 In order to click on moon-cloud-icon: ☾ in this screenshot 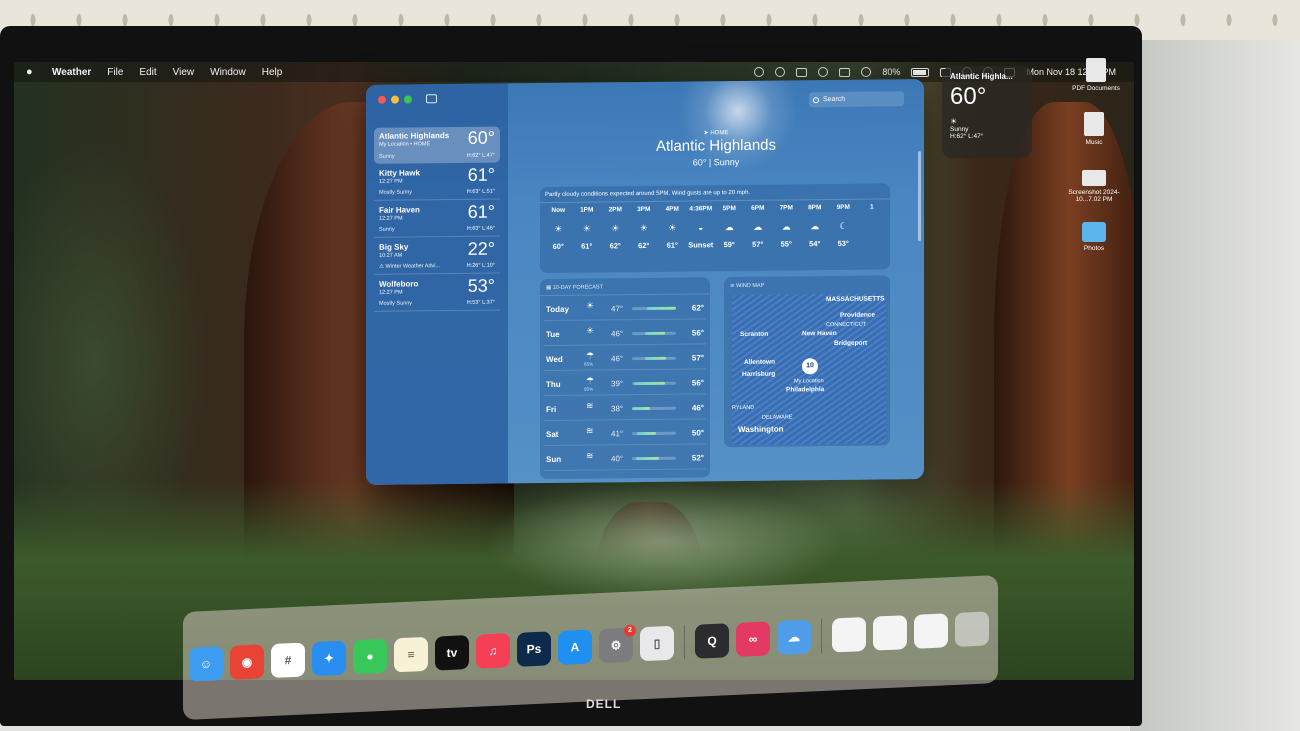, I will do `click(843, 225)`.